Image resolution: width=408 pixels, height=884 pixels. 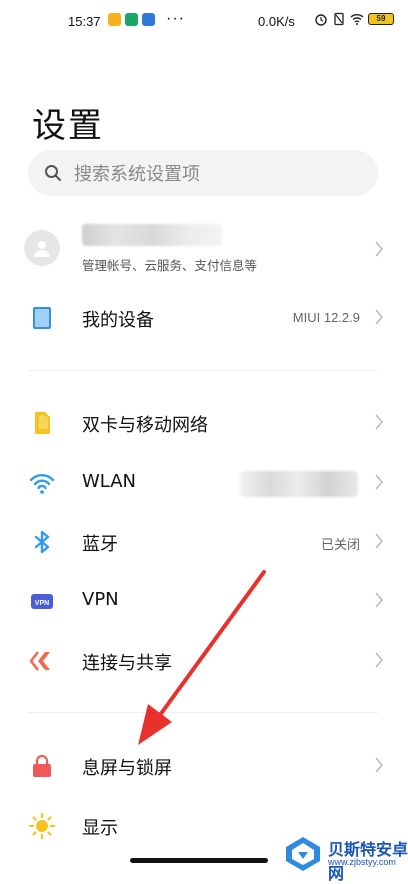 I want to click on share-icon, so click(x=39, y=661).